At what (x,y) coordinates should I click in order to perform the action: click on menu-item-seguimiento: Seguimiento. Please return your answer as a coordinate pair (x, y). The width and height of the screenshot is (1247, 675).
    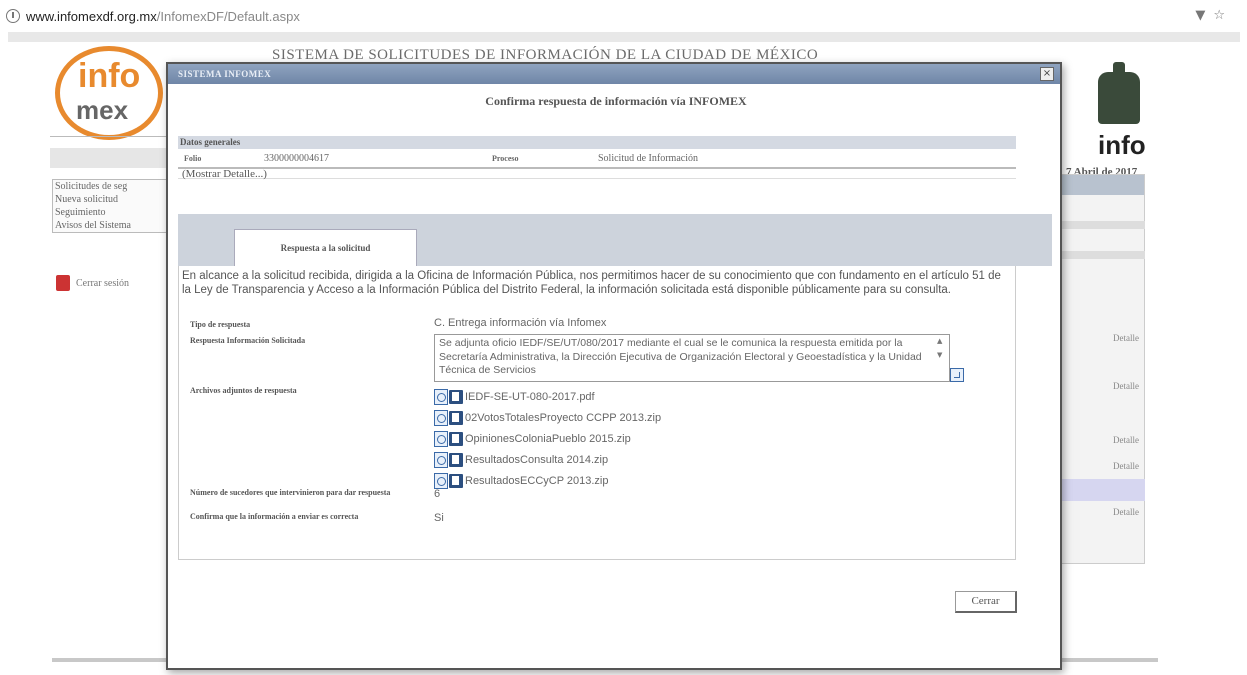
    Looking at the image, I should click on (111, 212).